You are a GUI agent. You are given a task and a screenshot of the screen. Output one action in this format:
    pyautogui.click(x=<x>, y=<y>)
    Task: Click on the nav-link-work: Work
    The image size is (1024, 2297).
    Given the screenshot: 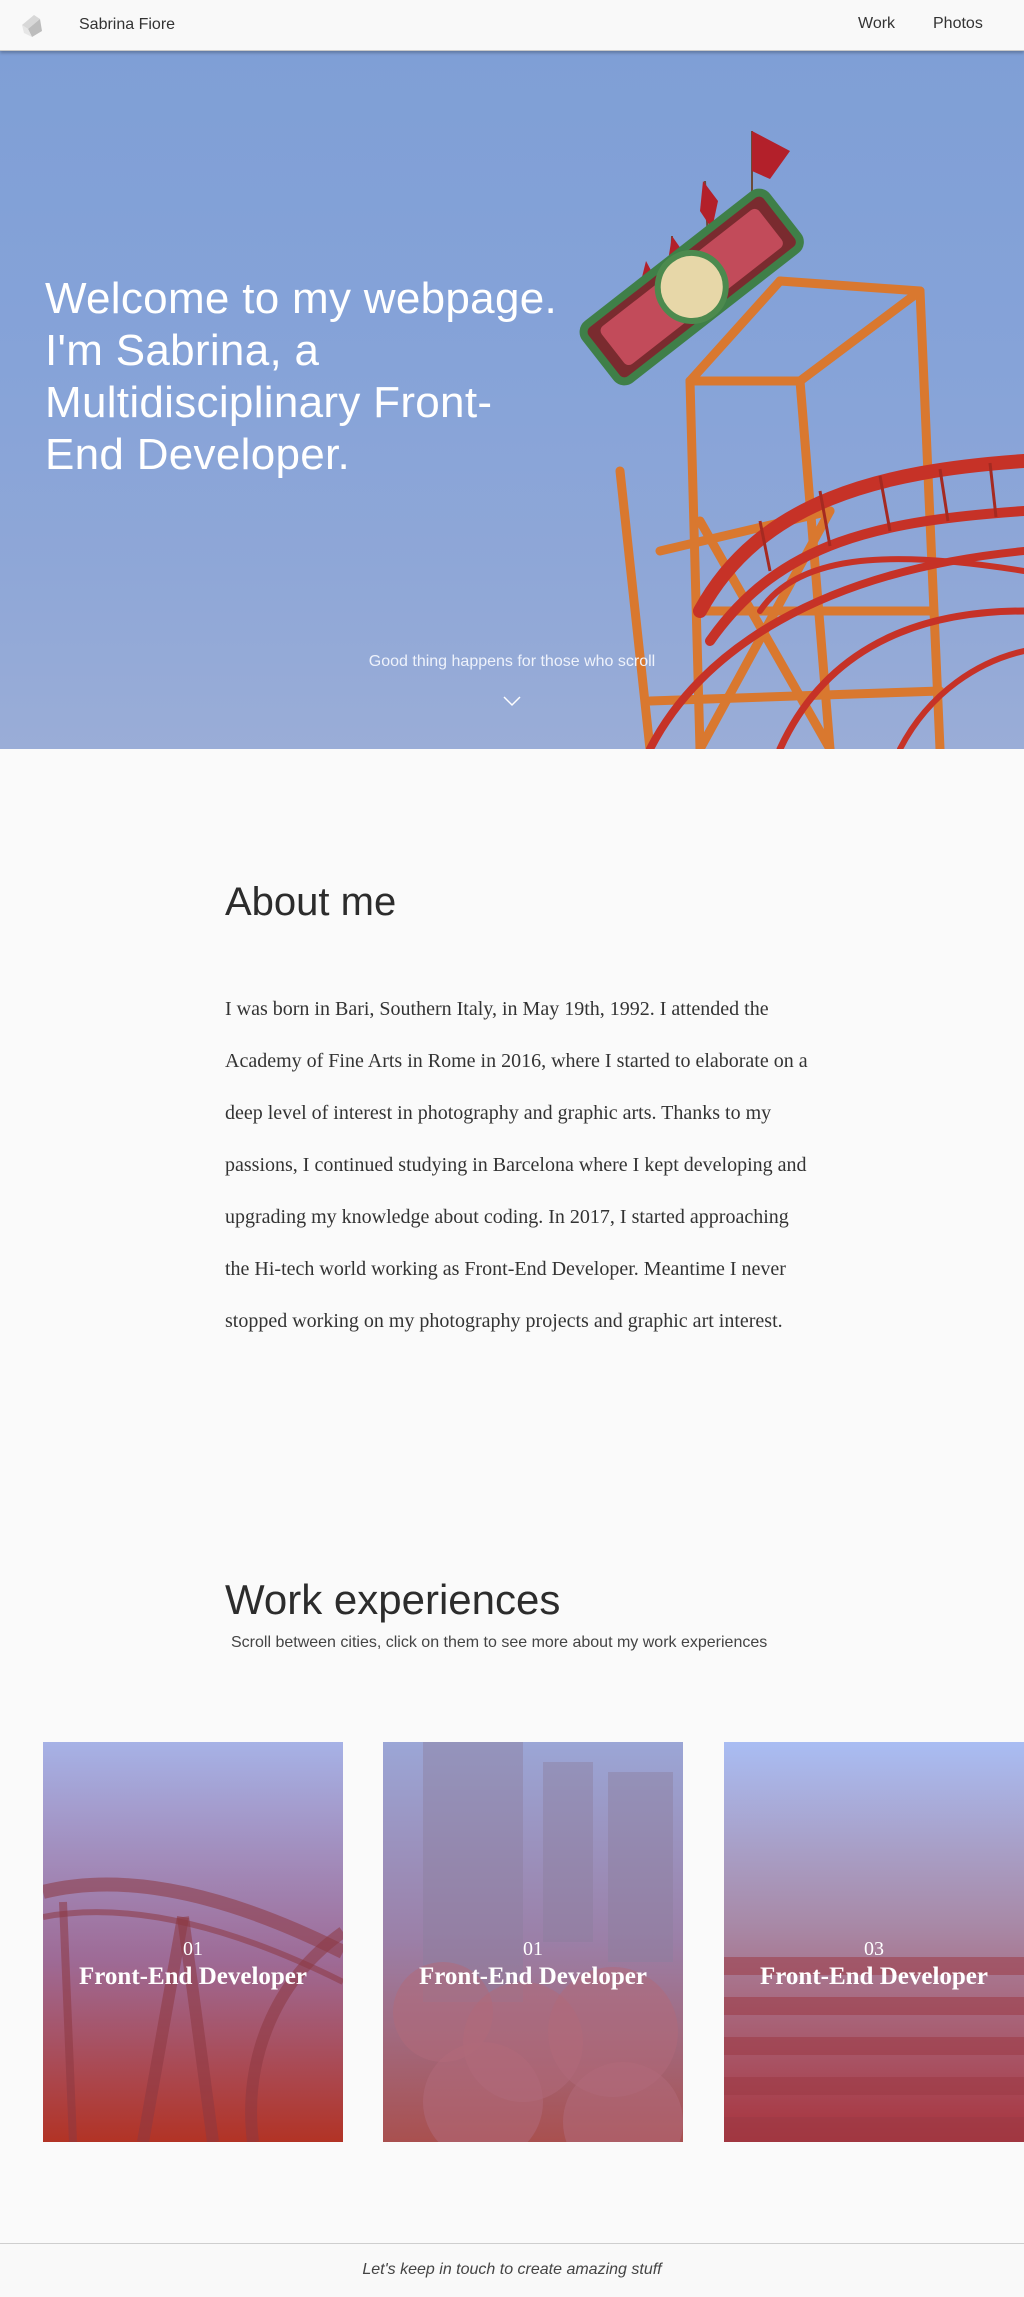 What is the action you would take?
    pyautogui.click(x=876, y=24)
    